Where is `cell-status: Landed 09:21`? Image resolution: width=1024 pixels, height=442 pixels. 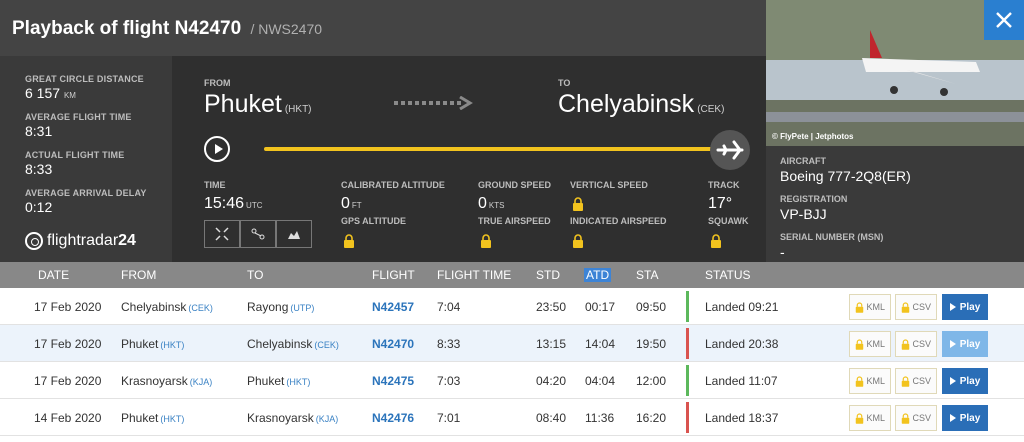
cell-status: Landed 09:21 is located at coordinates (742, 307).